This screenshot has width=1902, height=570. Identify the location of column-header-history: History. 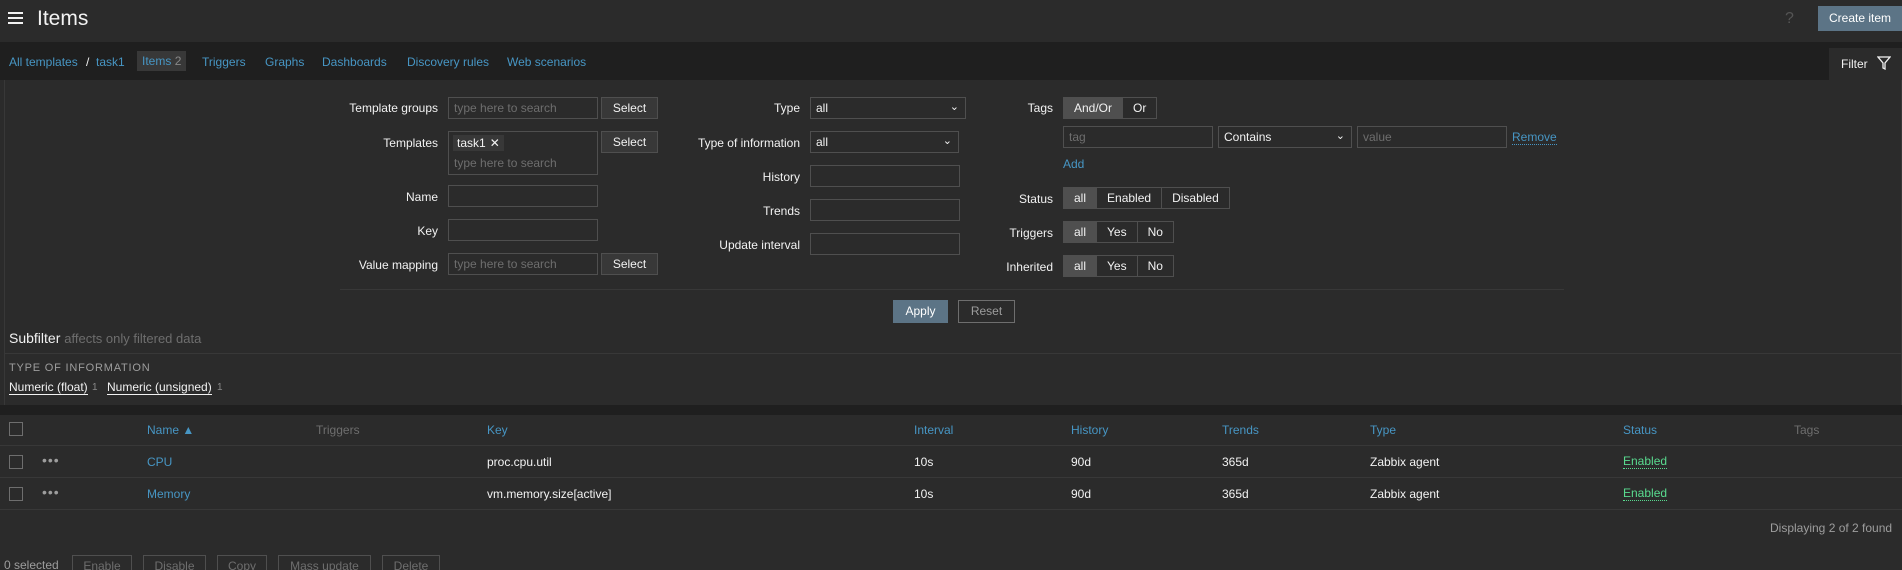
(1089, 430).